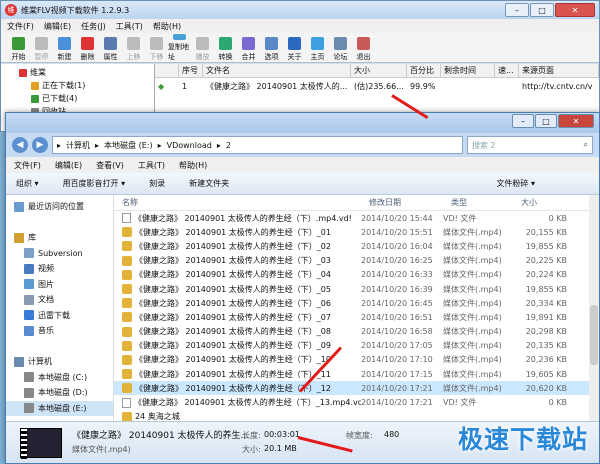 The image size is (600, 464). What do you see at coordinates (225, 48) in the screenshot?
I see `toolbar-button: 转换` at bounding box center [225, 48].